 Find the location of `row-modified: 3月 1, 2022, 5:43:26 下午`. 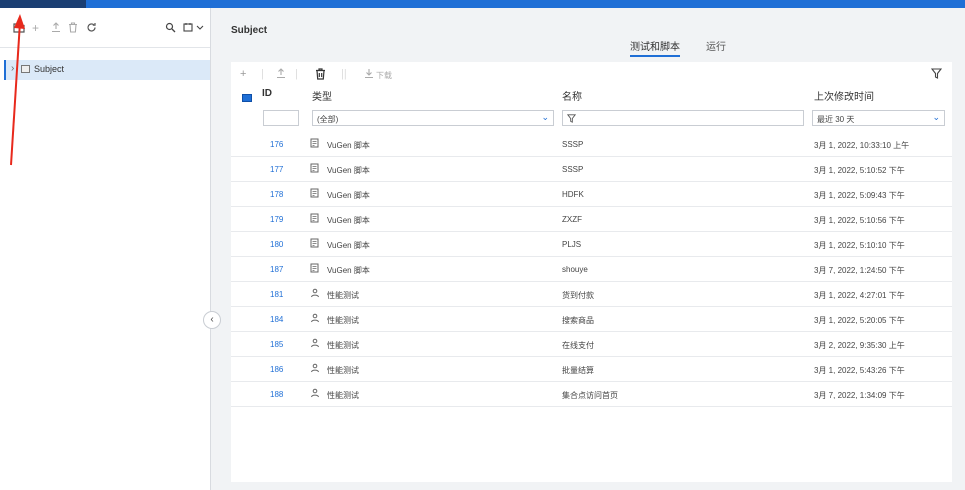

row-modified: 3月 1, 2022, 5:43:26 下午 is located at coordinates (859, 370).